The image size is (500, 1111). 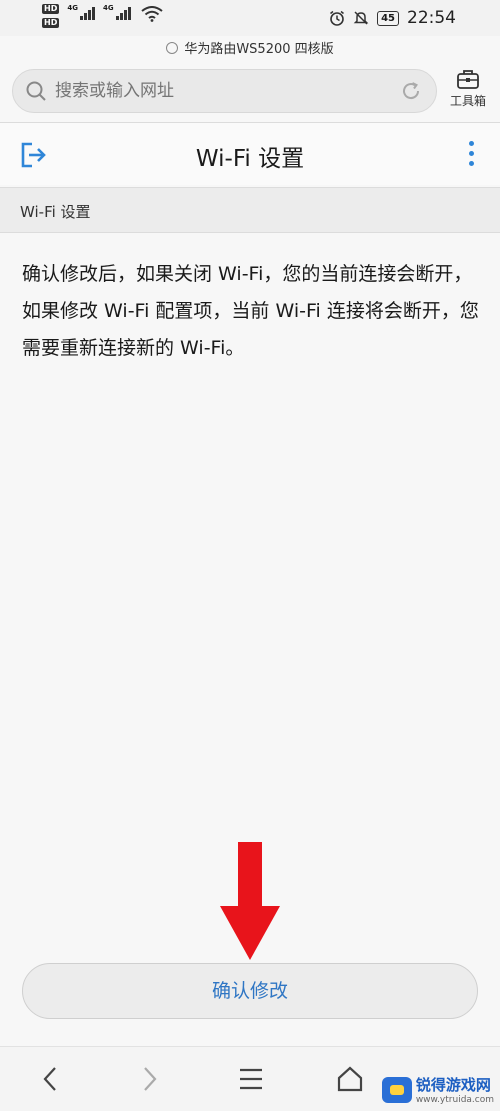 What do you see at coordinates (220, 91) in the screenshot?
I see `search-input` at bounding box center [220, 91].